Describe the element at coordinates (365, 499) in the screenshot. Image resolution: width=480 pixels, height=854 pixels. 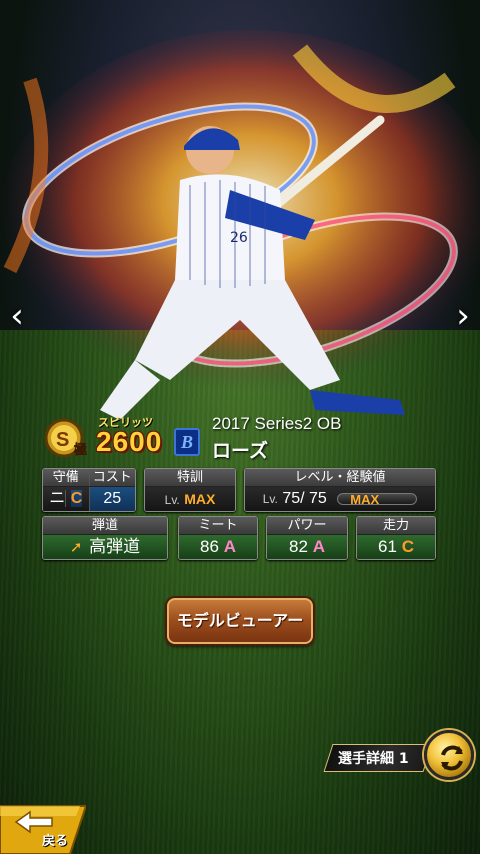
I see `exp-state: MAX` at that location.